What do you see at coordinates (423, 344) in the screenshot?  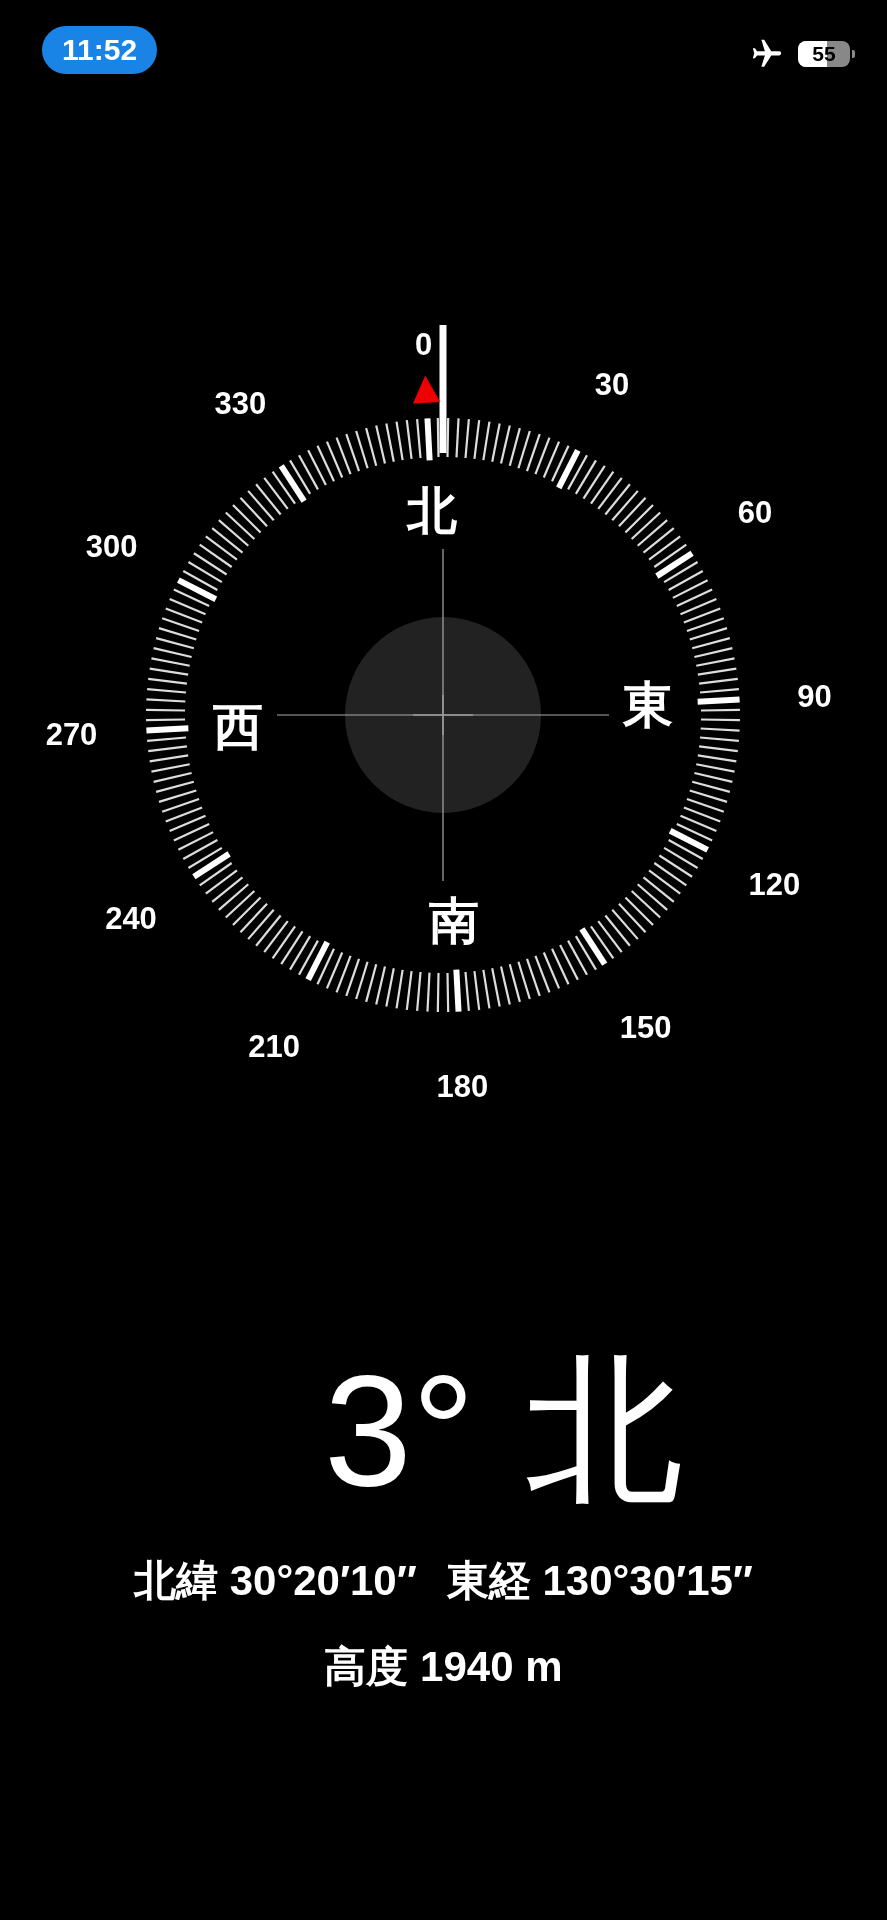 I see `dial-degree-label: 0` at bounding box center [423, 344].